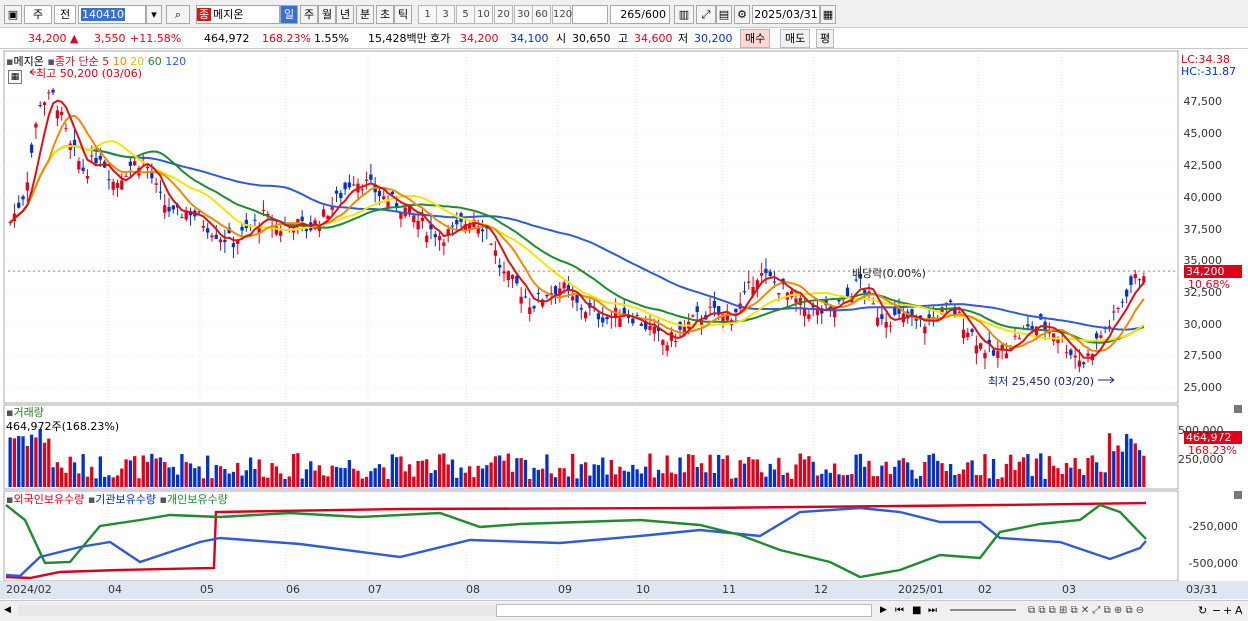 The height and width of the screenshot is (621, 1248). I want to click on stock-code-input: 140410, so click(112, 14).